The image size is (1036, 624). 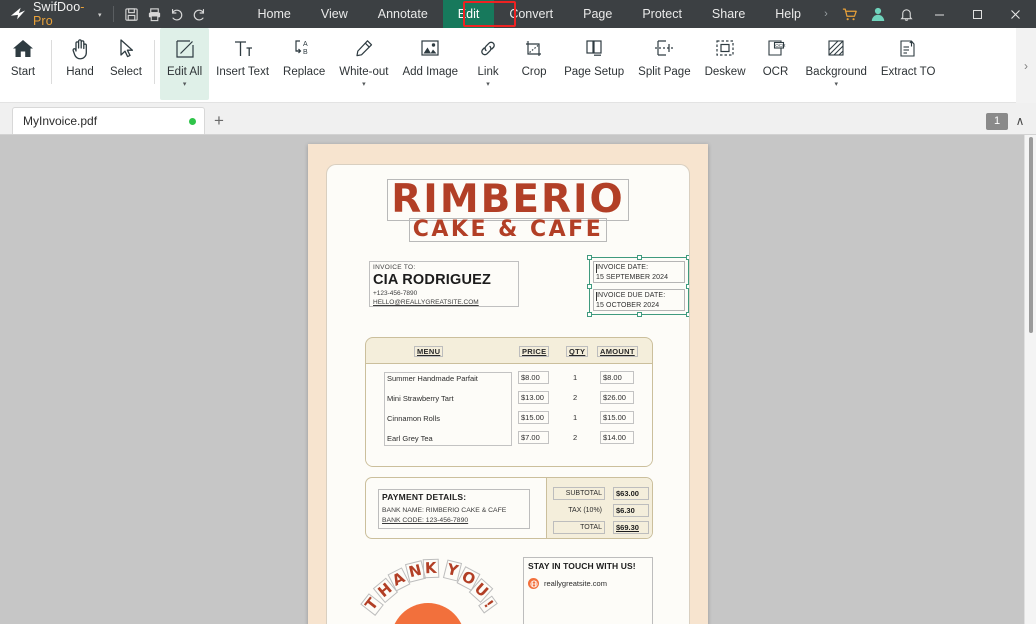 What do you see at coordinates (639, 314) in the screenshot?
I see `resize-handle-s` at bounding box center [639, 314].